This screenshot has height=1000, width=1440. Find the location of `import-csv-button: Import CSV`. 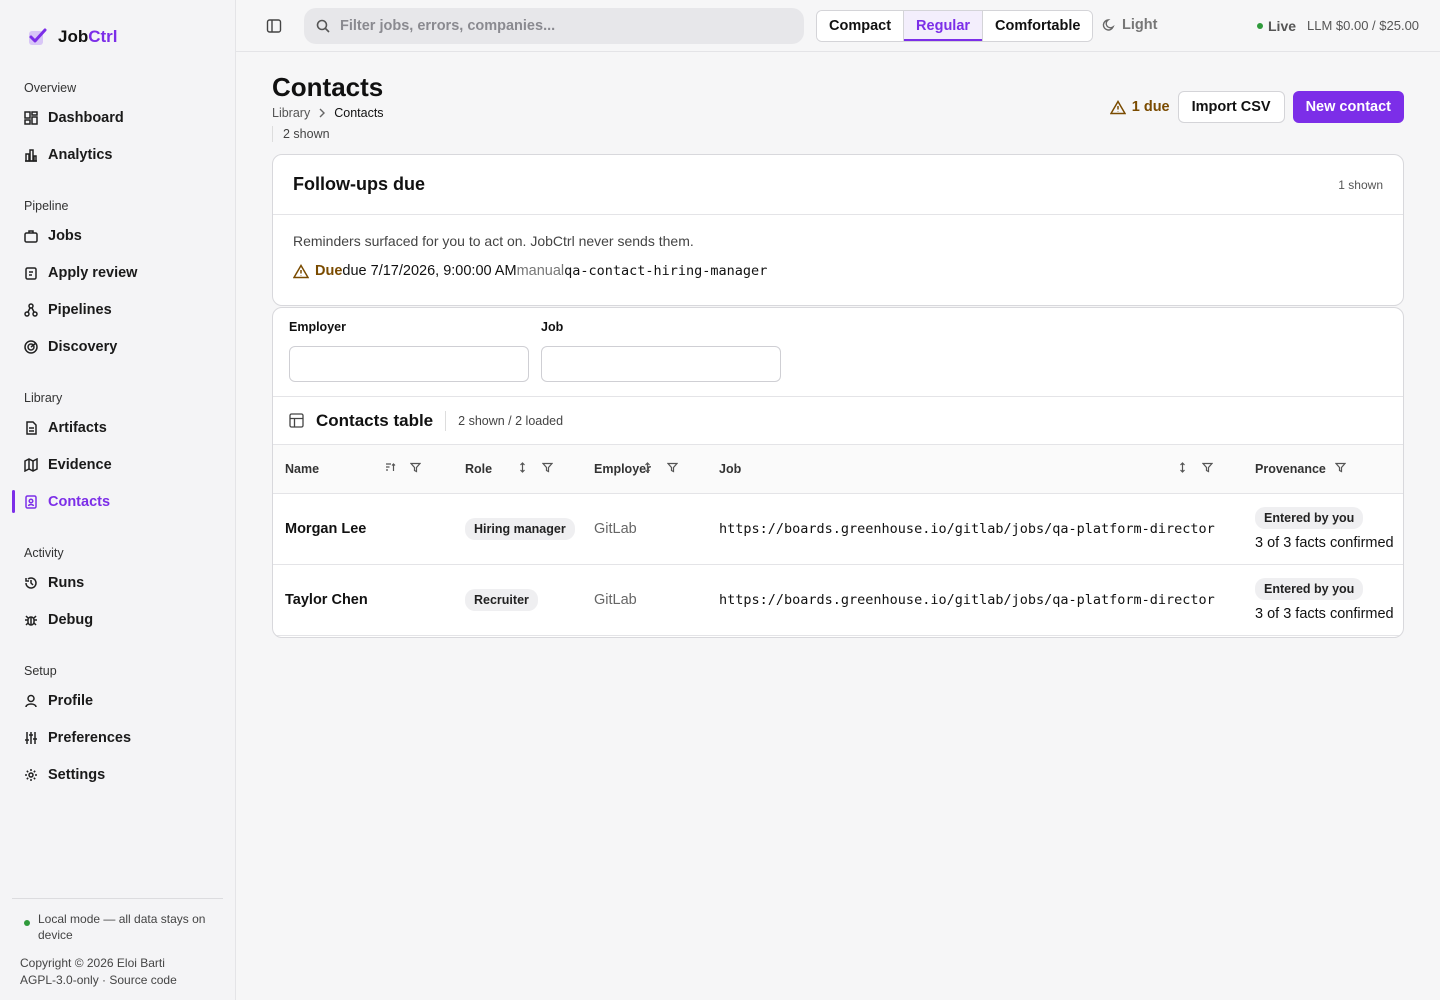

import-csv-button: Import CSV is located at coordinates (1231, 107).